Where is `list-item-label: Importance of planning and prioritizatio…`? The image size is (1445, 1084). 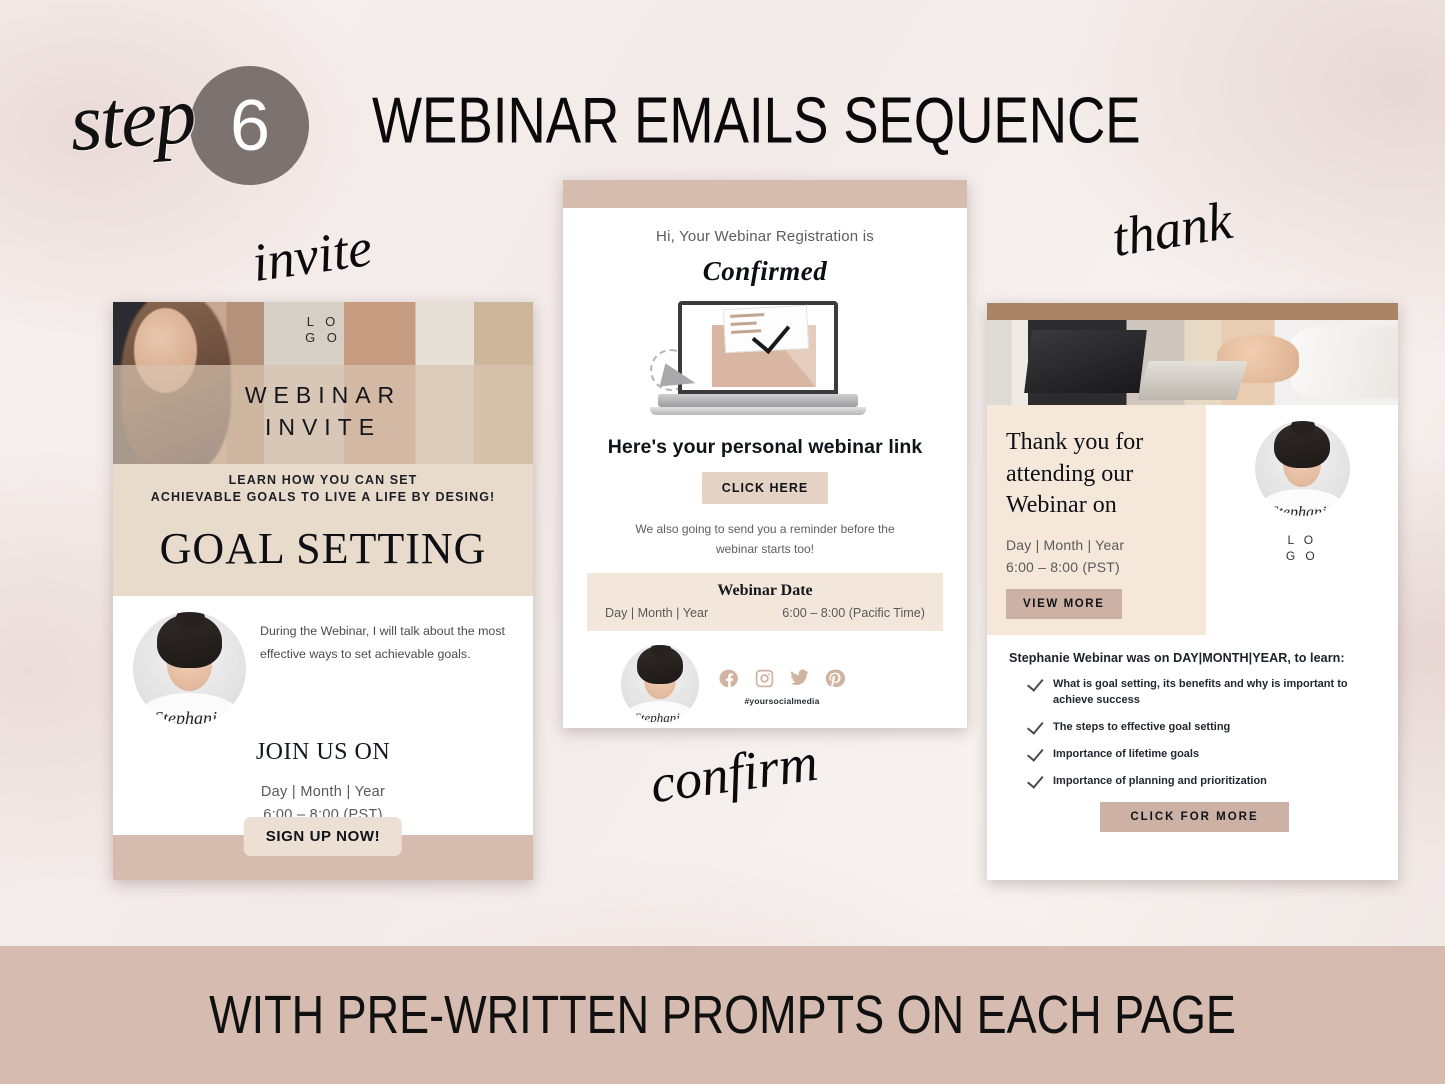
list-item-label: Importance of planning and prioritizatio… is located at coordinates (1160, 780).